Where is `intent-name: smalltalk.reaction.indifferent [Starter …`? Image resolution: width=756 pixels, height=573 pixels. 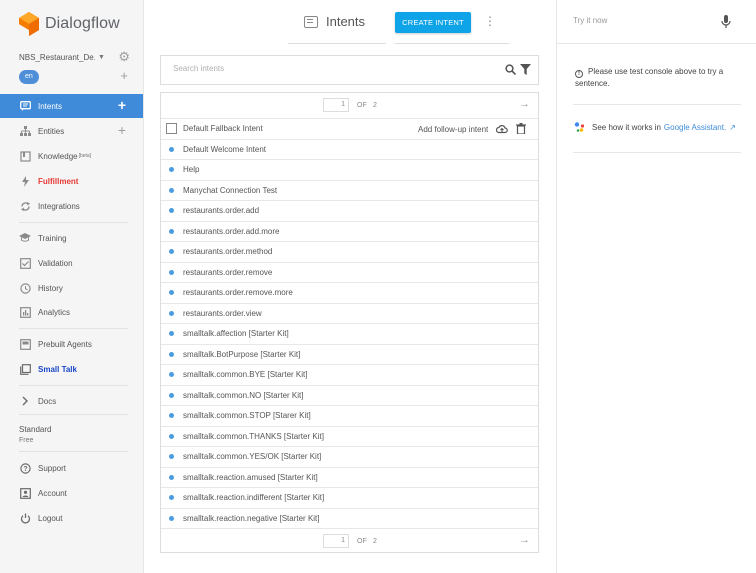 intent-name: smalltalk.reaction.indifferent [Starter … is located at coordinates (253, 497).